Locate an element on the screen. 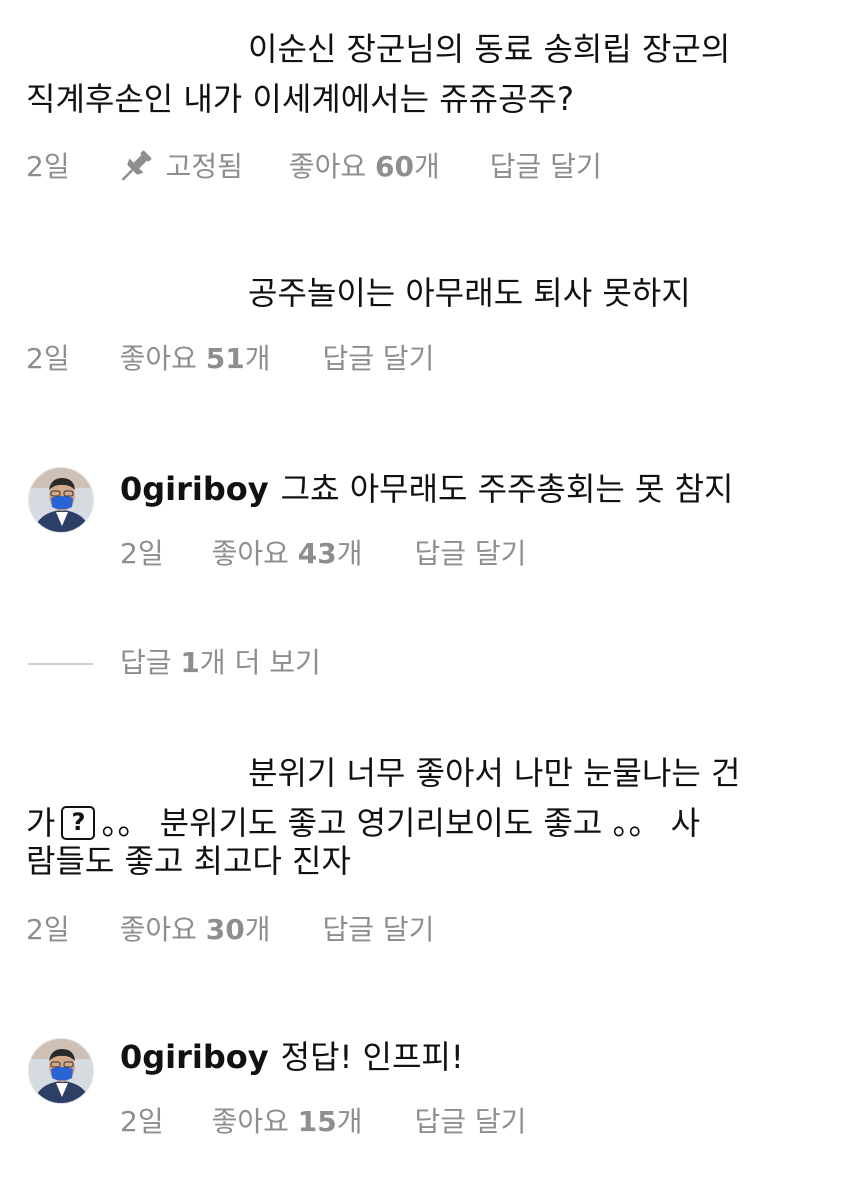  comment-4-likes: 좋아요 30개 is located at coordinates (195, 930).